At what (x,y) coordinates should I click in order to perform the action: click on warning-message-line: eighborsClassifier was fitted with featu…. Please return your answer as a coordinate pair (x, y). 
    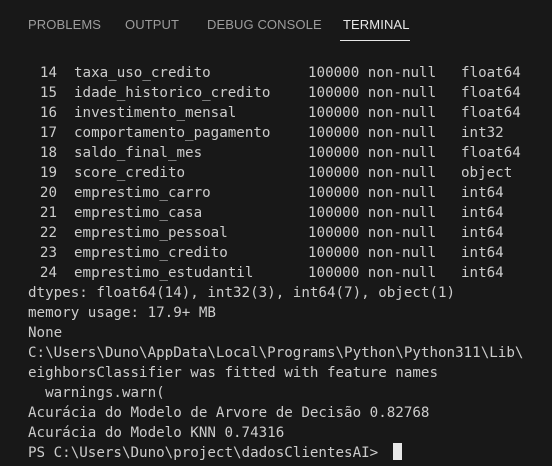
    Looking at the image, I should click on (233, 373).